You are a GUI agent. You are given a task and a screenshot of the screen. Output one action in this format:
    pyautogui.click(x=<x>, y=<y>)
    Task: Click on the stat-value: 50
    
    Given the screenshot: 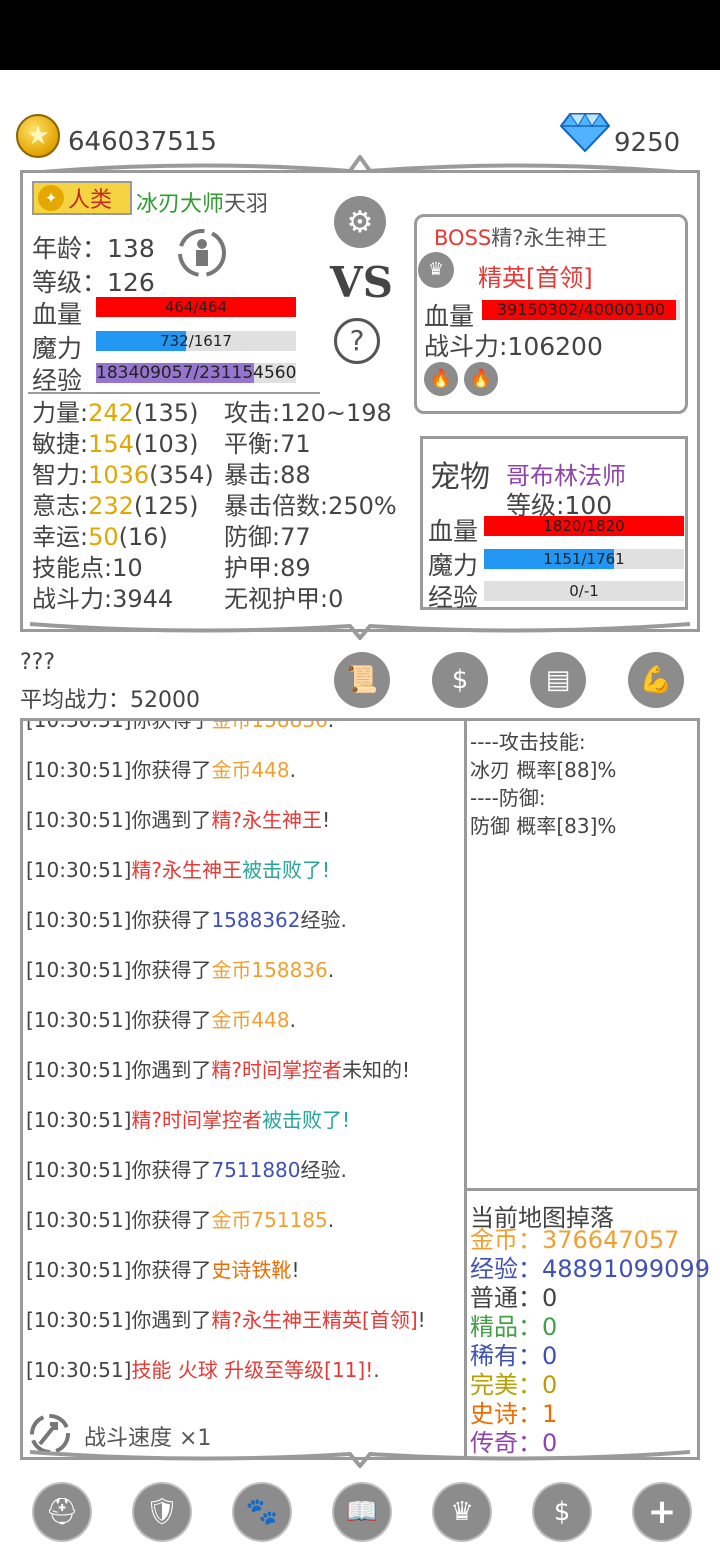 What is the action you would take?
    pyautogui.click(x=103, y=537)
    